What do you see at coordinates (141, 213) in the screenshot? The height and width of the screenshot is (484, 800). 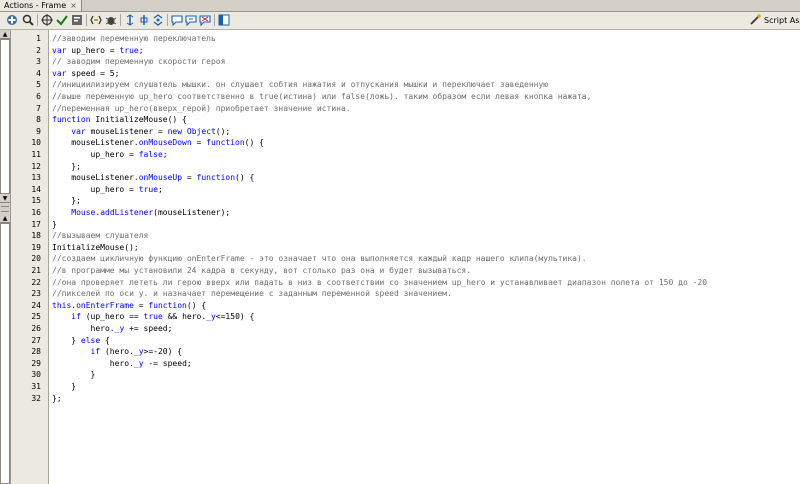 I see `code-line: Mouse.addListener(mouseListener);` at bounding box center [141, 213].